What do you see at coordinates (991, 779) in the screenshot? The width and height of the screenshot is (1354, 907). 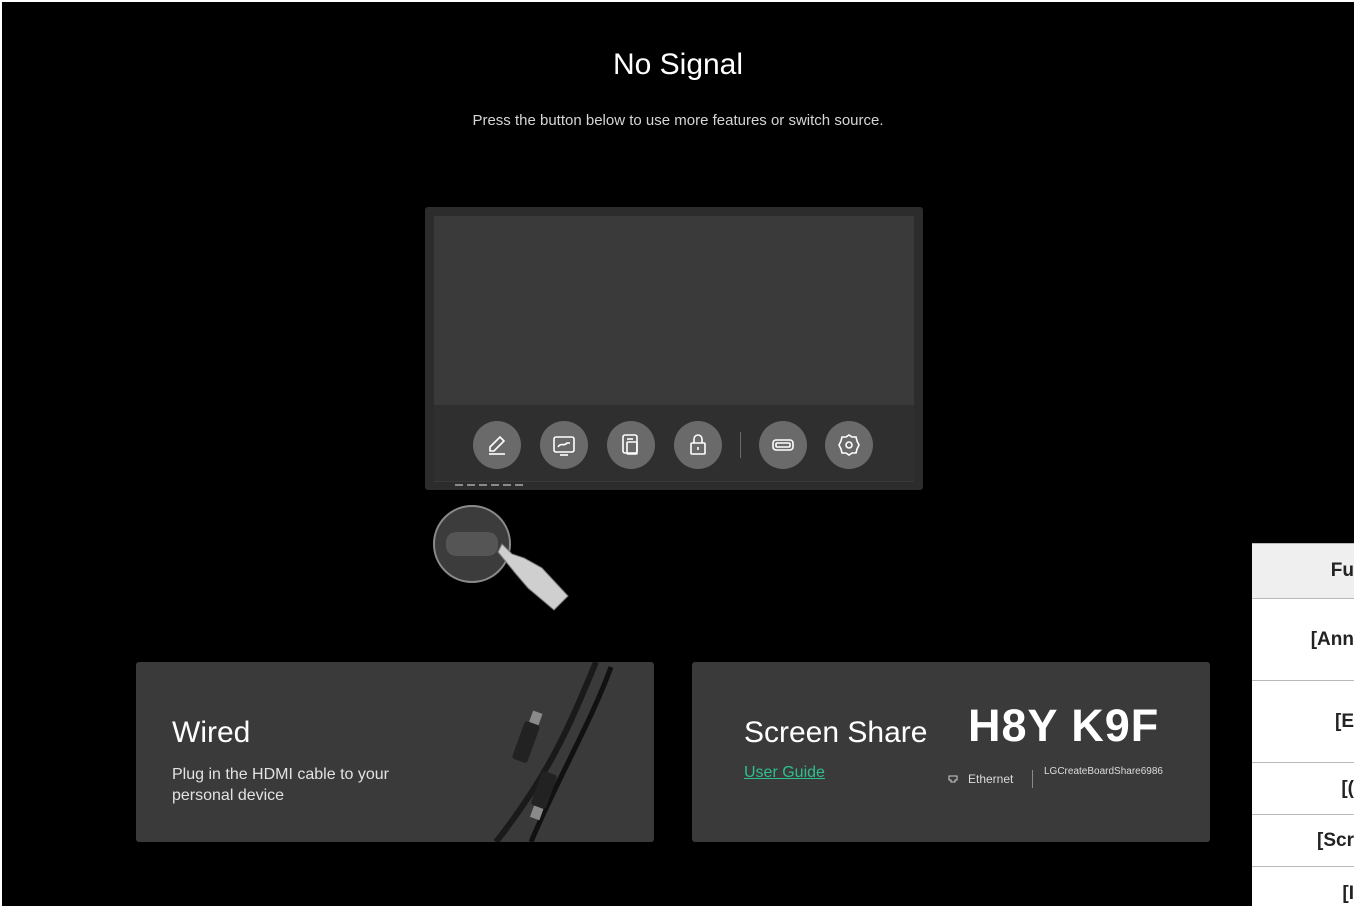 I see `network-type: Ethernet` at bounding box center [991, 779].